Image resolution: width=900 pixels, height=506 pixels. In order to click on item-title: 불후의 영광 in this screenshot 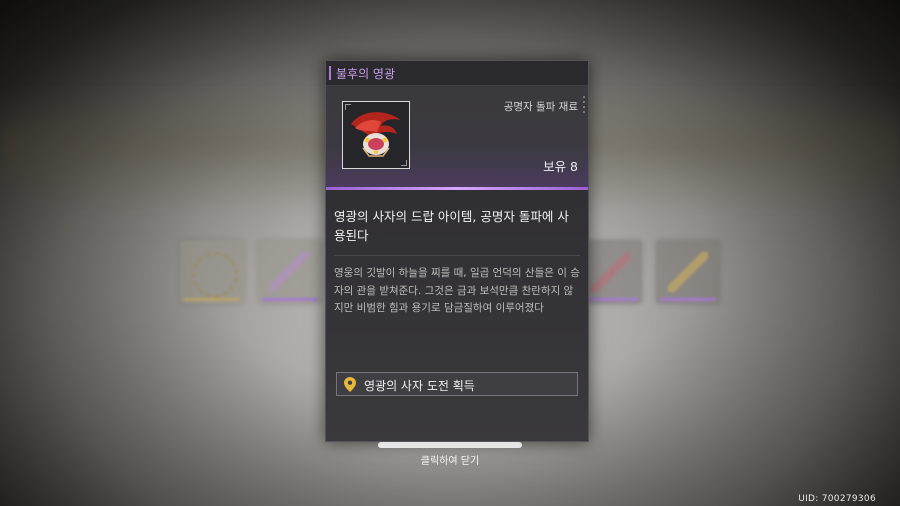, I will do `click(366, 74)`.